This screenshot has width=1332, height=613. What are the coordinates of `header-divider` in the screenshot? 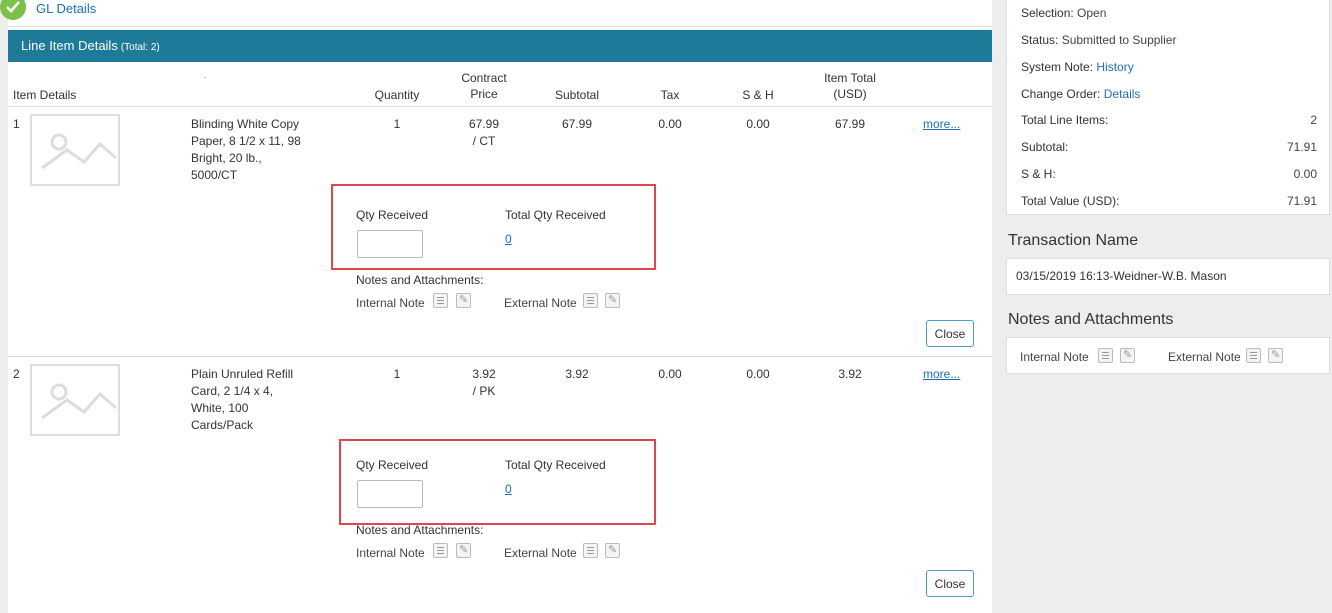 It's located at (500, 106).